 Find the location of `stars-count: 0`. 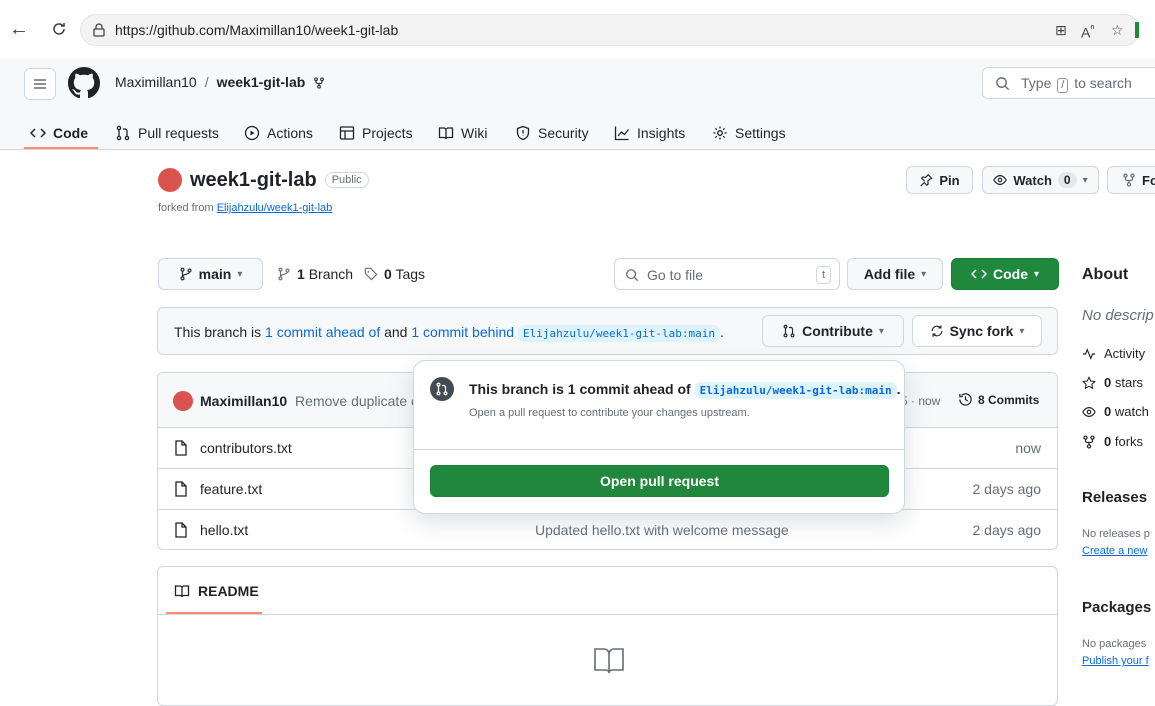

stars-count: 0 is located at coordinates (1108, 382).